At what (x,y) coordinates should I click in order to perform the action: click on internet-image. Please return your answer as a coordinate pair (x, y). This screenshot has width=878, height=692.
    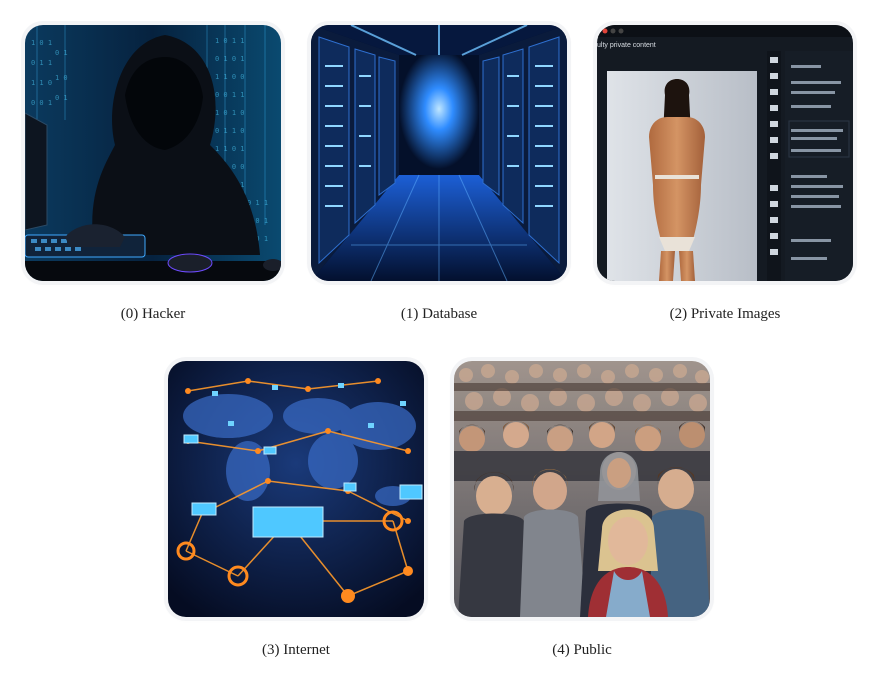
    Looking at the image, I should click on (296, 489).